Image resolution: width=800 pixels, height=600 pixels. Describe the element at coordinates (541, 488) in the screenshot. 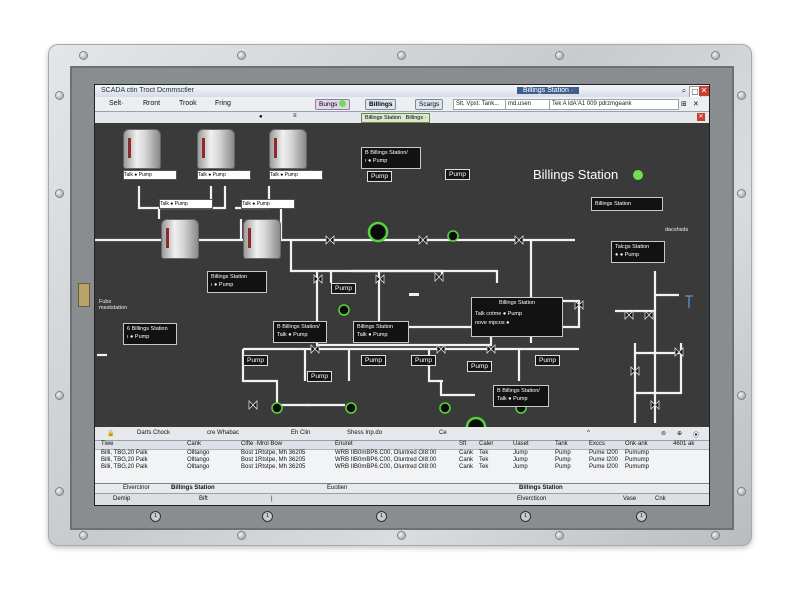

I see `footer-station: Billings Station` at that location.